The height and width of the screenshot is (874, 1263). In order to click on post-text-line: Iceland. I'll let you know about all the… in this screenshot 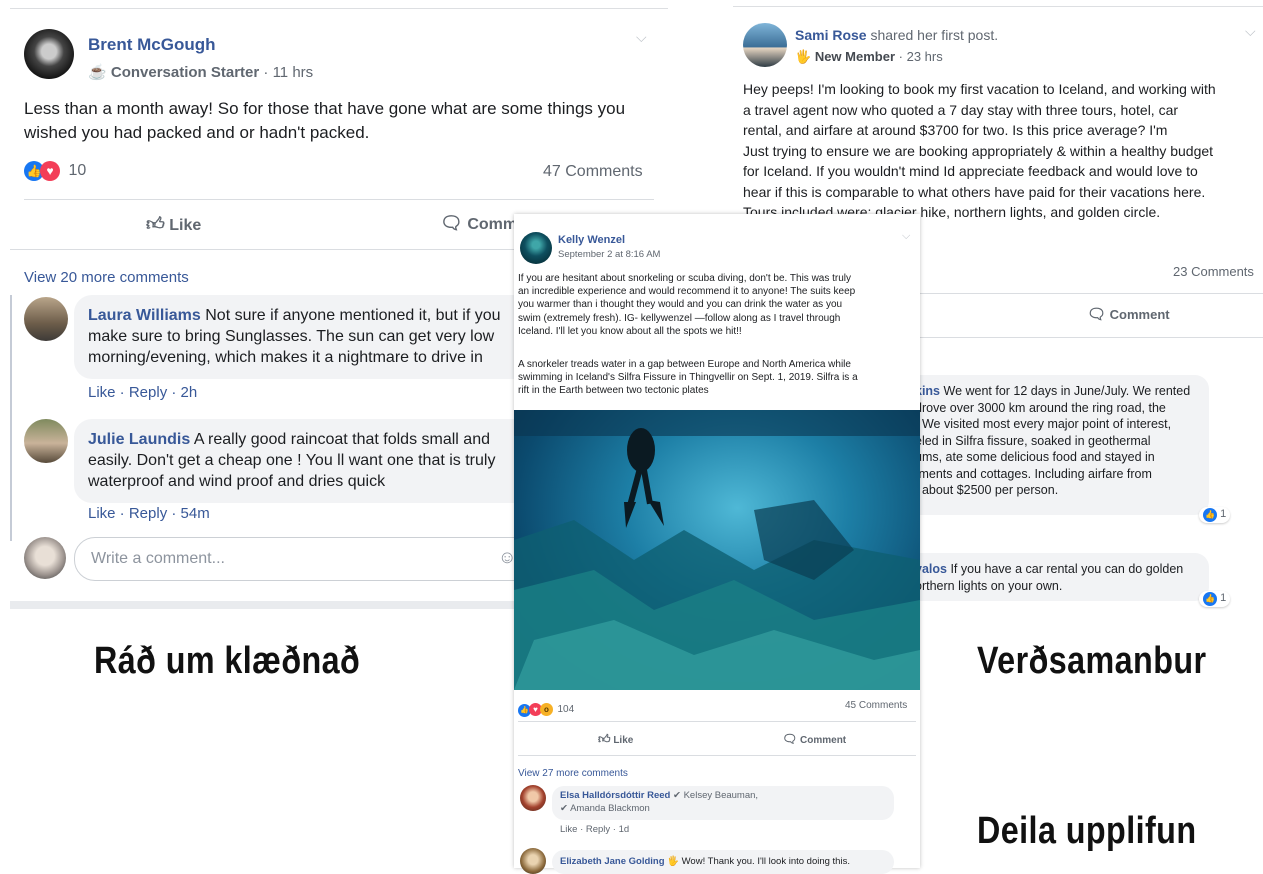, I will do `click(630, 331)`.